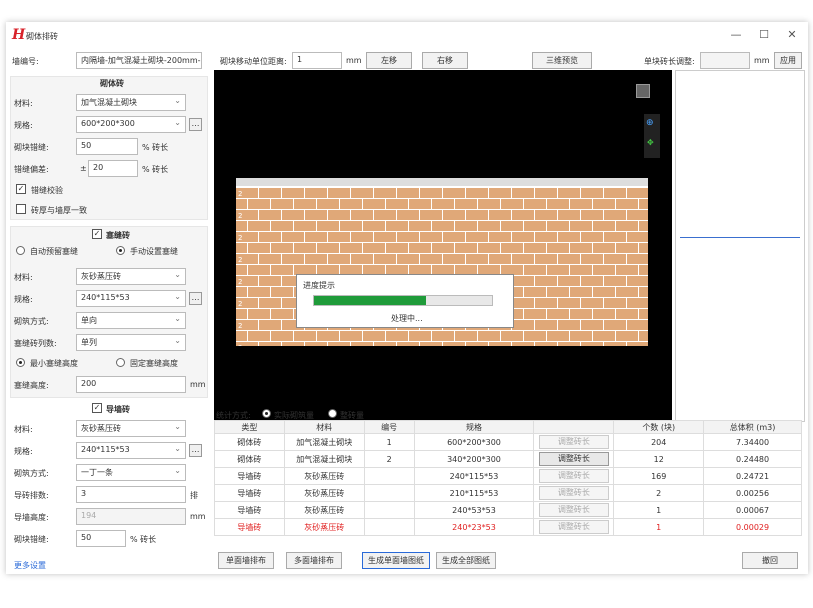  I want to click on deviation-input: 20, so click(113, 168).